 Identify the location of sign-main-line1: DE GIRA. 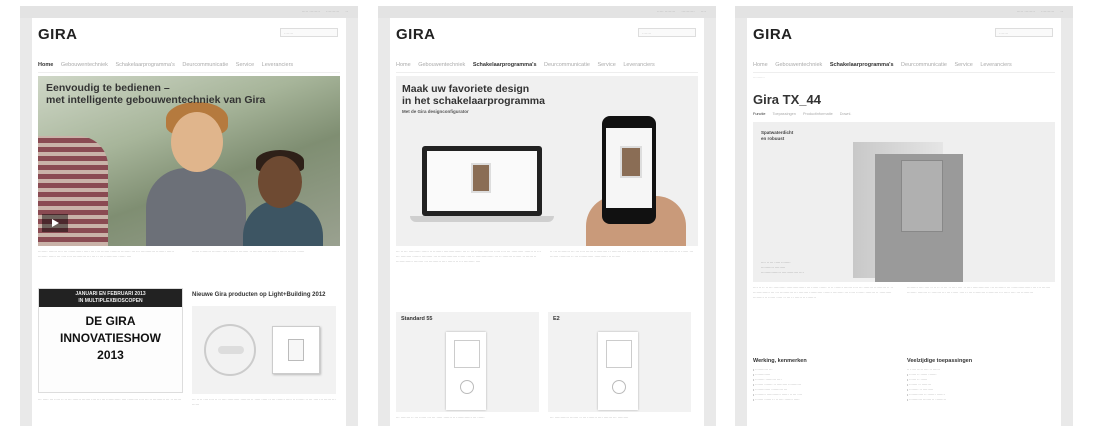
(110, 321).